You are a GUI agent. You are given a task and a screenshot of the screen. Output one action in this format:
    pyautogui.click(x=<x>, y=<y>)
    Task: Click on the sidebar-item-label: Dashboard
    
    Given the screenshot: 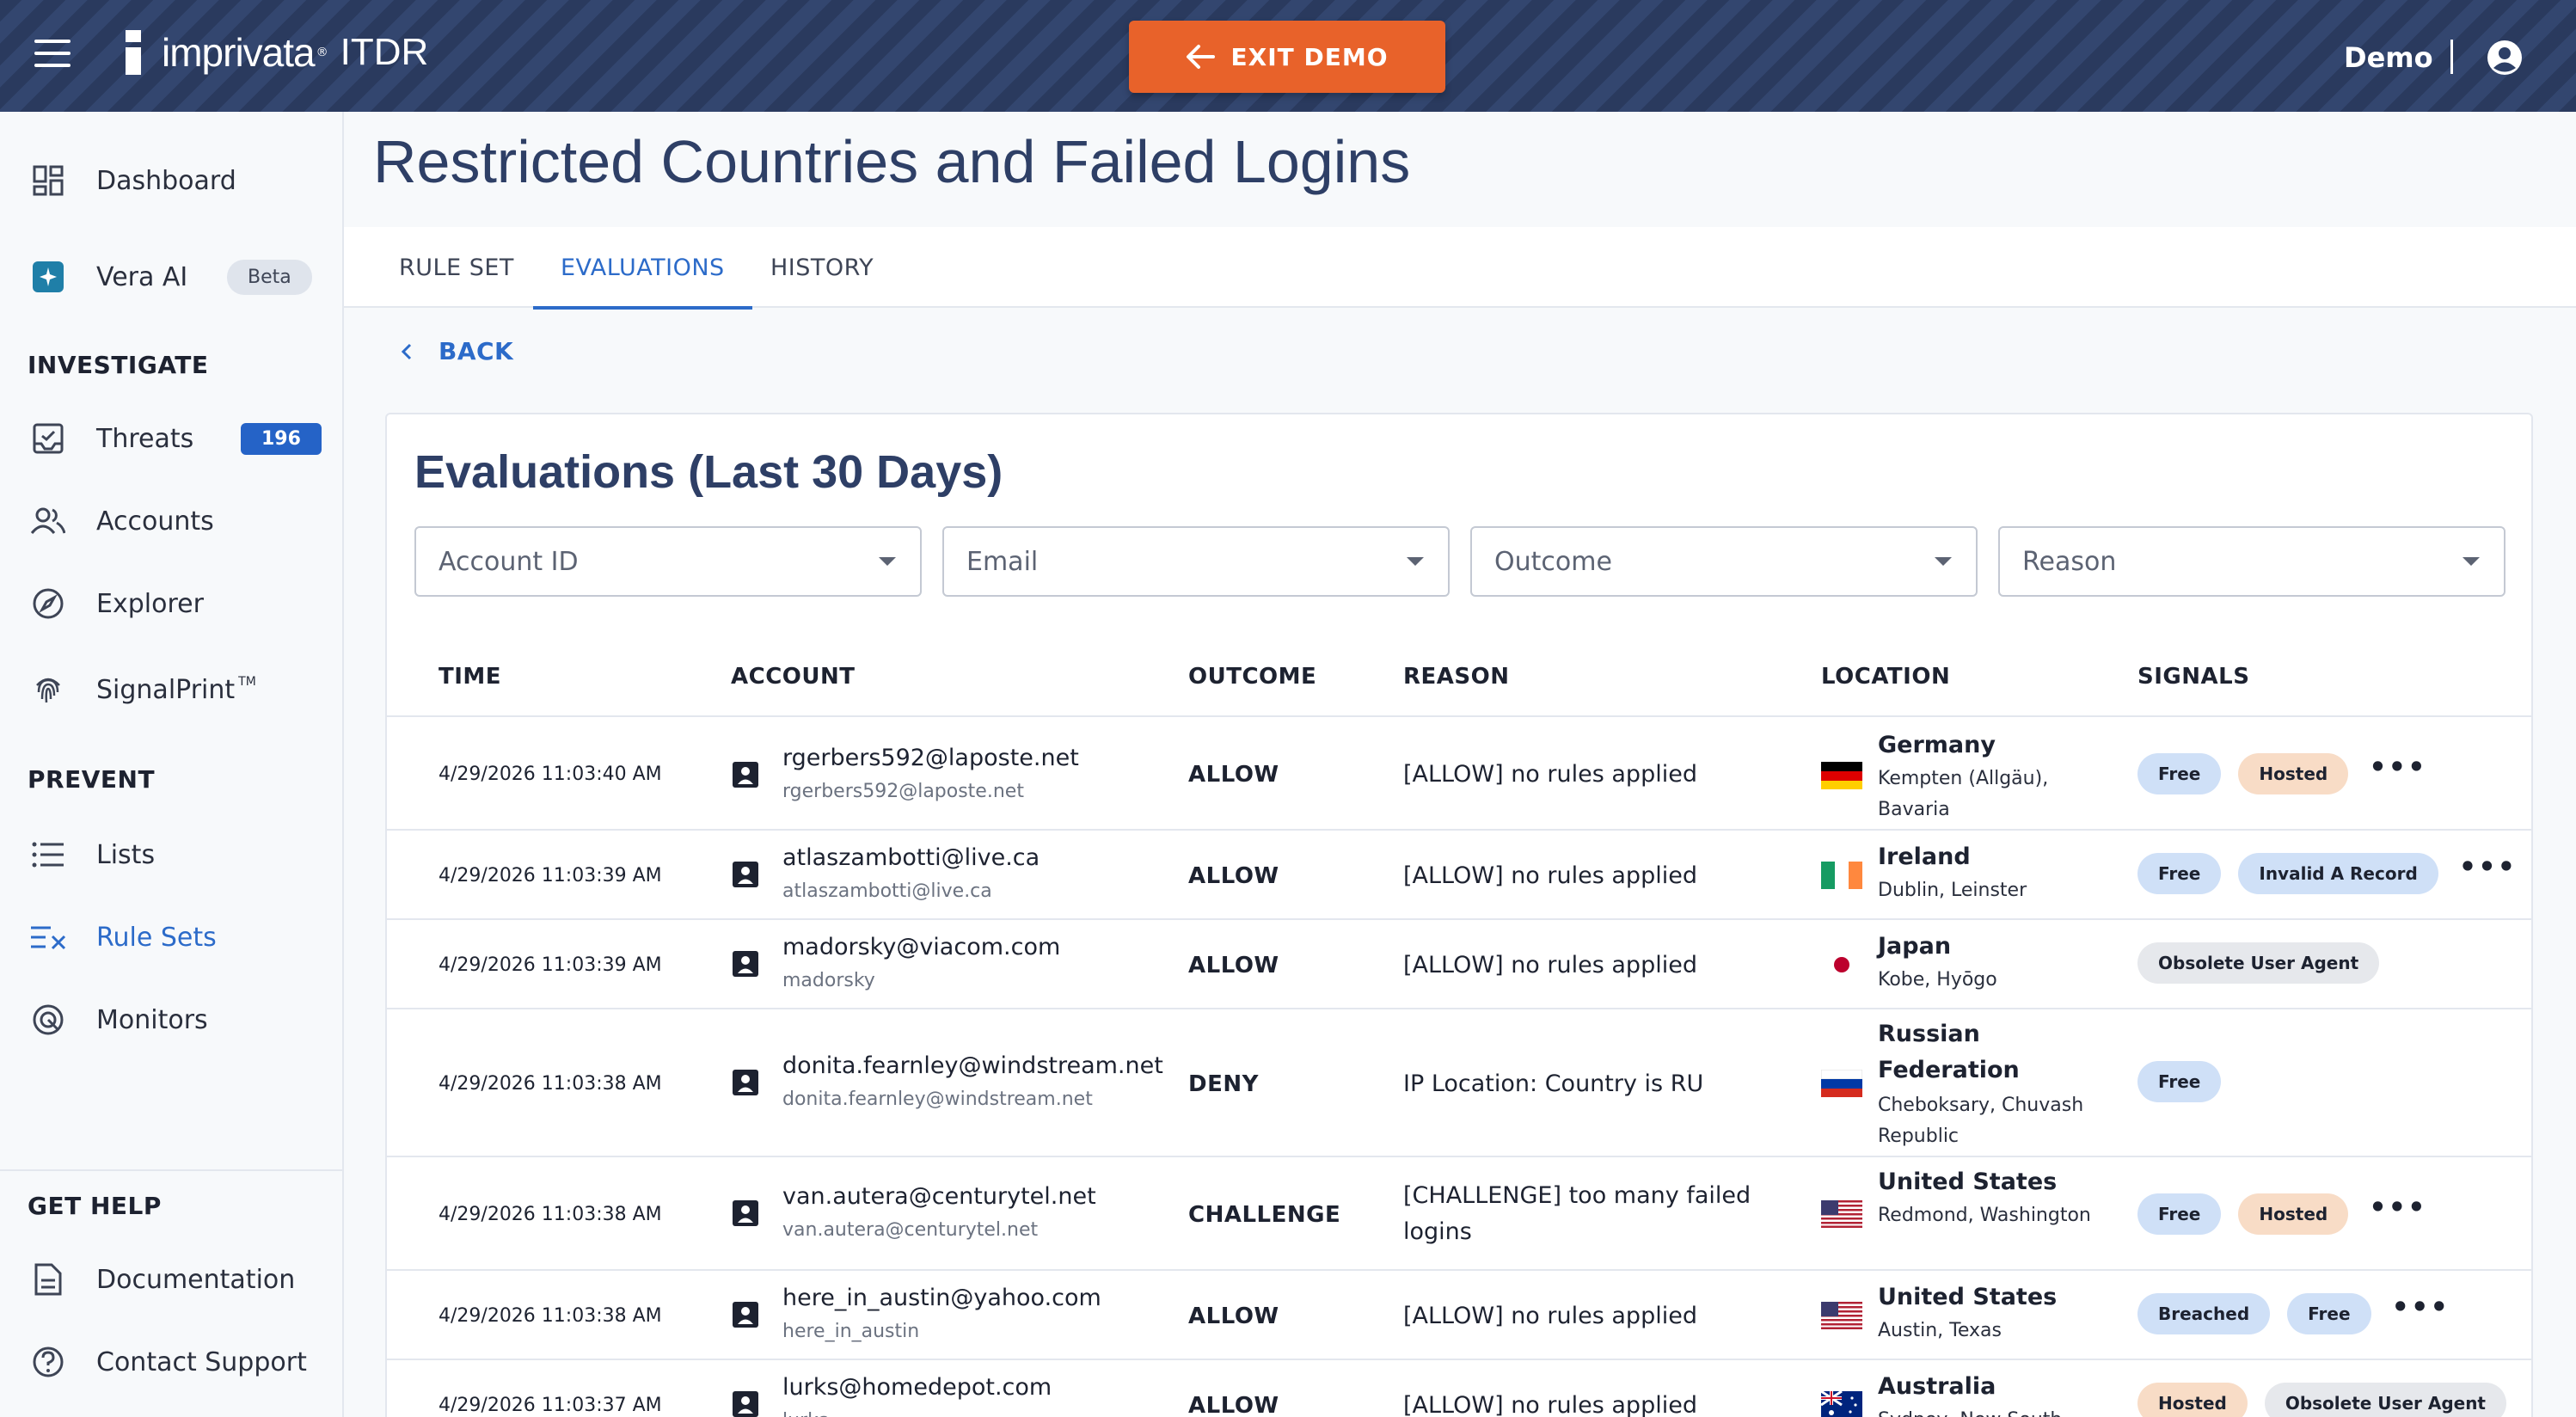 What is the action you would take?
    pyautogui.click(x=166, y=181)
    